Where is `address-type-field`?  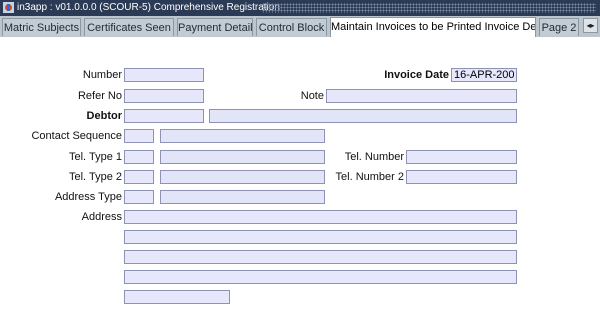 address-type-field is located at coordinates (139, 197).